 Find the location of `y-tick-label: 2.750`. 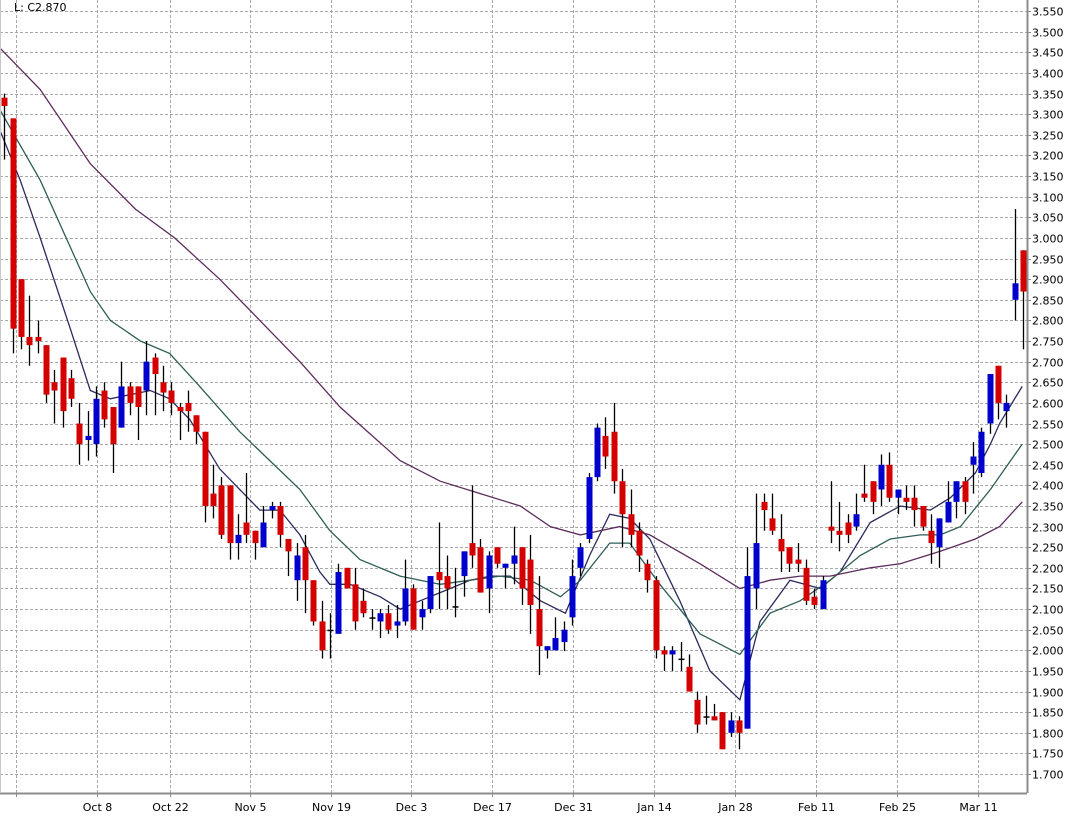

y-tick-label: 2.750 is located at coordinates (1048, 342).